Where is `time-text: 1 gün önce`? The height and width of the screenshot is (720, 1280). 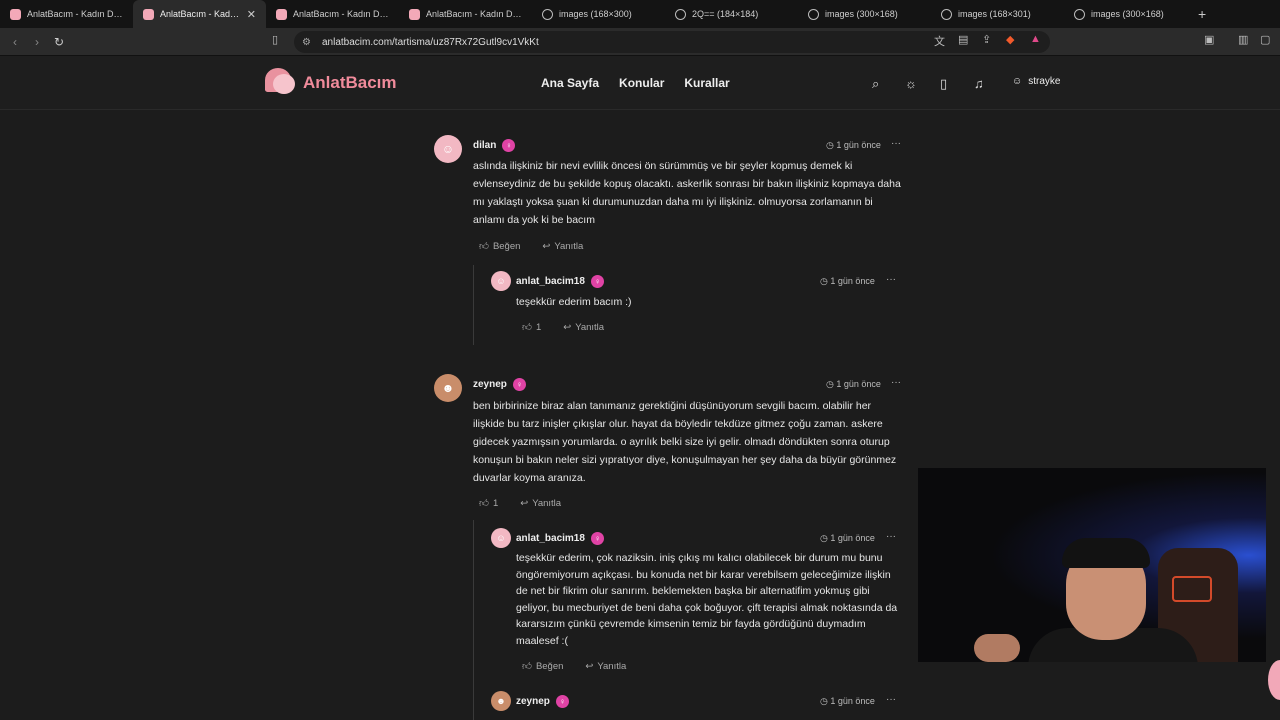 time-text: 1 gün önce is located at coordinates (852, 281).